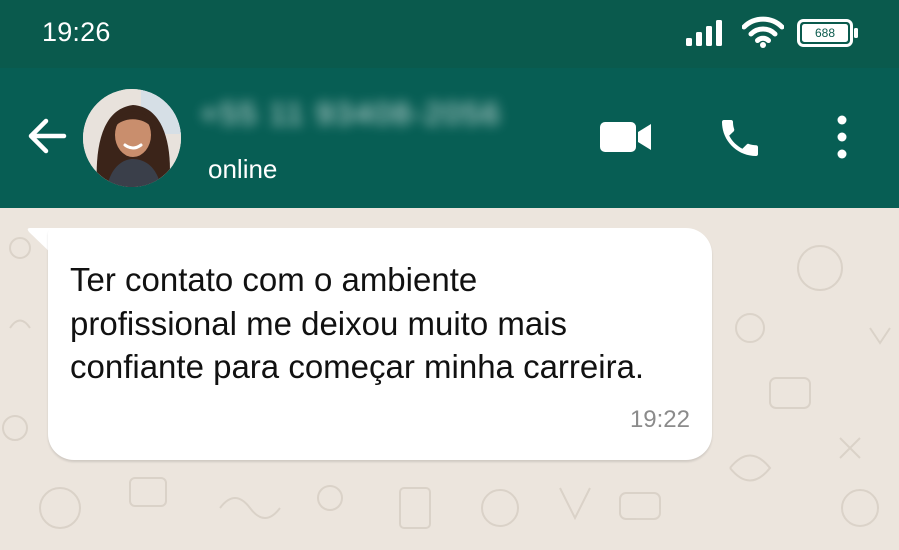  Describe the element at coordinates (842, 137) in the screenshot. I see `more-options-icon` at that location.